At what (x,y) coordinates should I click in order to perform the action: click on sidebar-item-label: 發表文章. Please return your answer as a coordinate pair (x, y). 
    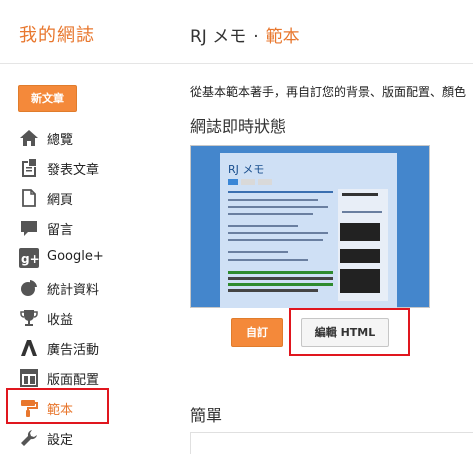
    Looking at the image, I should click on (73, 170).